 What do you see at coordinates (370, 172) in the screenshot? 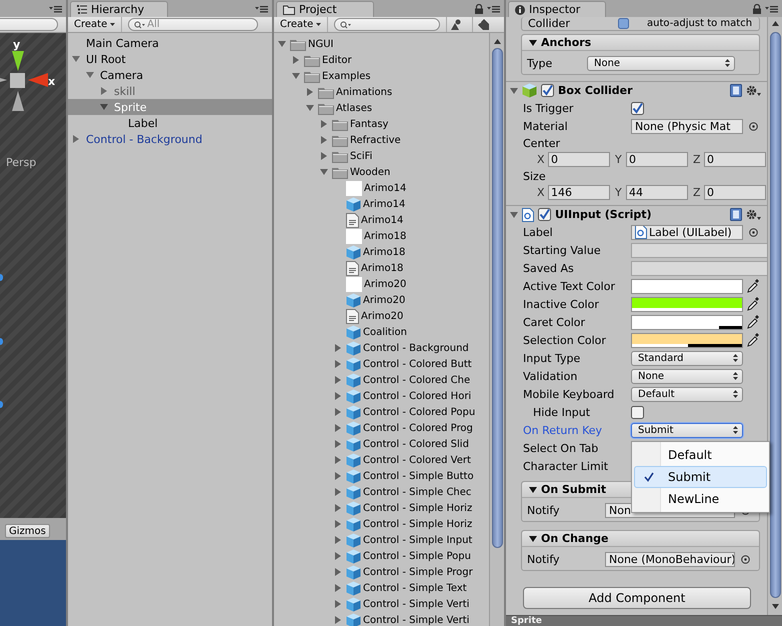
I see `asset-name: Wooden` at bounding box center [370, 172].